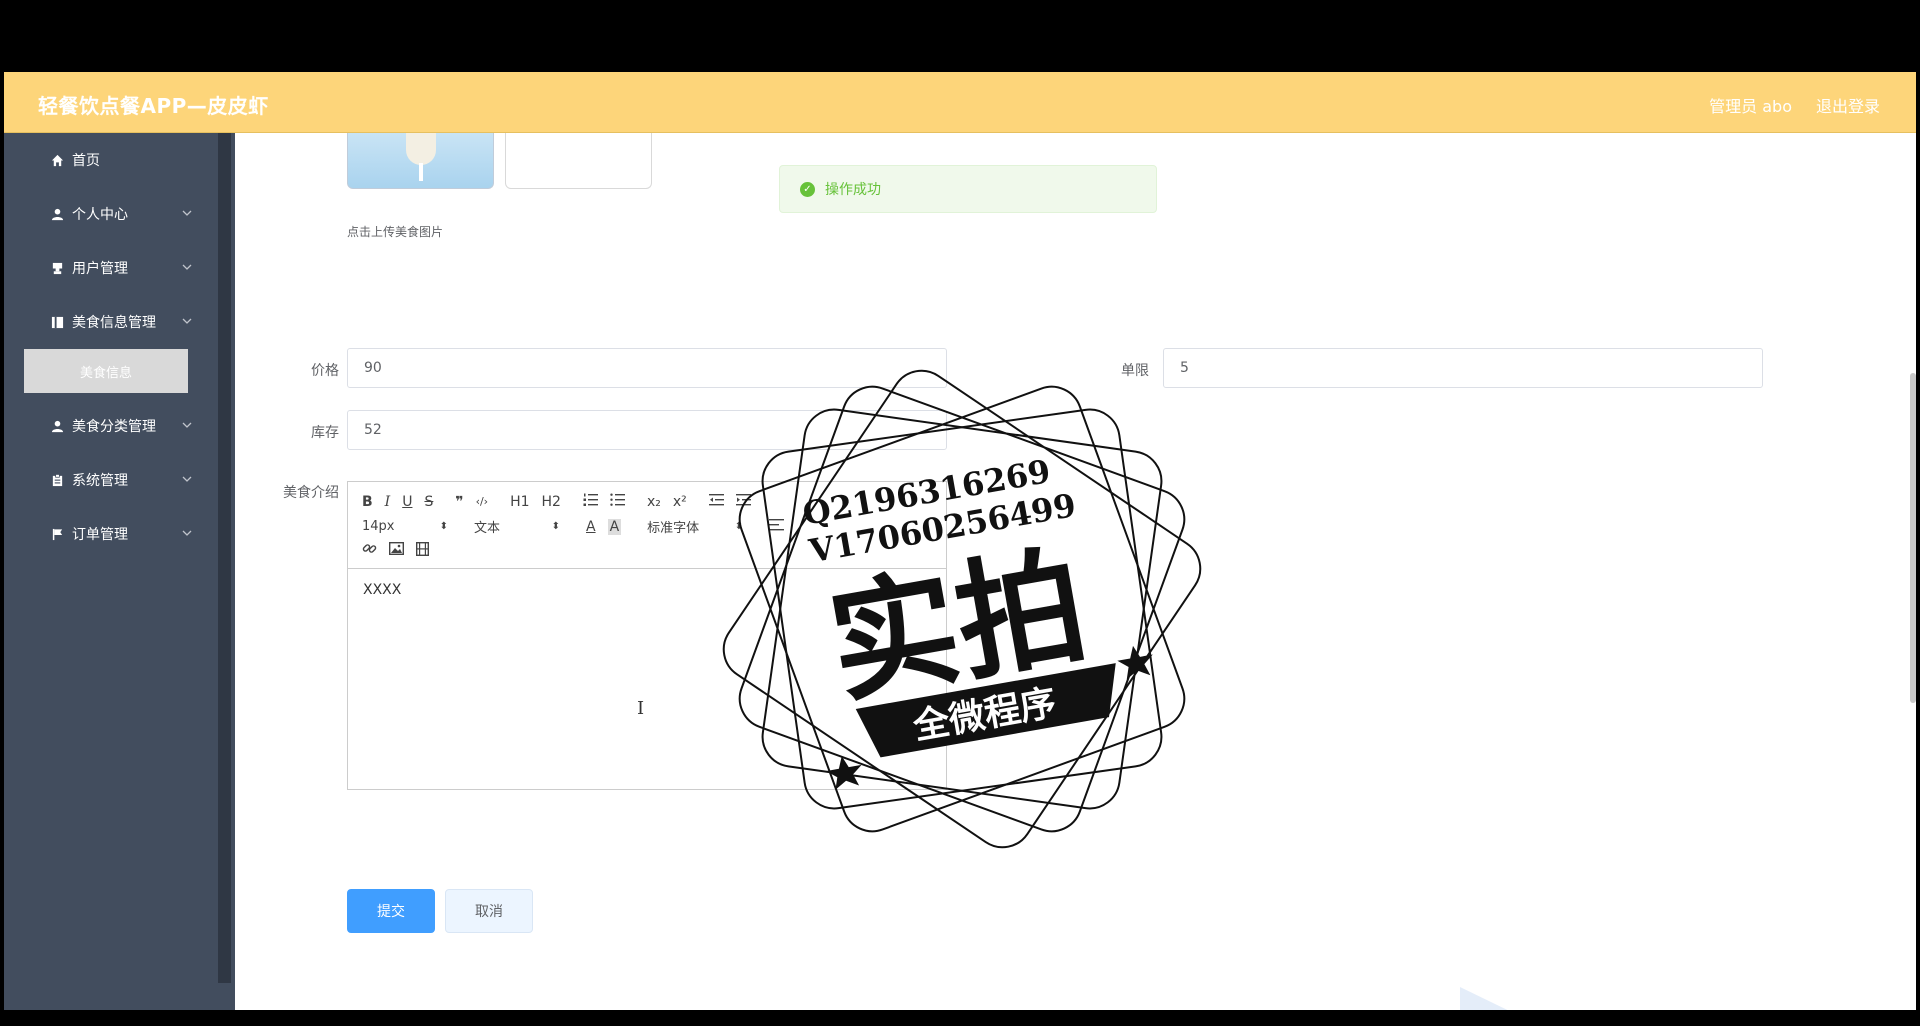  What do you see at coordinates (673, 528) in the screenshot?
I see `font-family-value: 标准字体` at bounding box center [673, 528].